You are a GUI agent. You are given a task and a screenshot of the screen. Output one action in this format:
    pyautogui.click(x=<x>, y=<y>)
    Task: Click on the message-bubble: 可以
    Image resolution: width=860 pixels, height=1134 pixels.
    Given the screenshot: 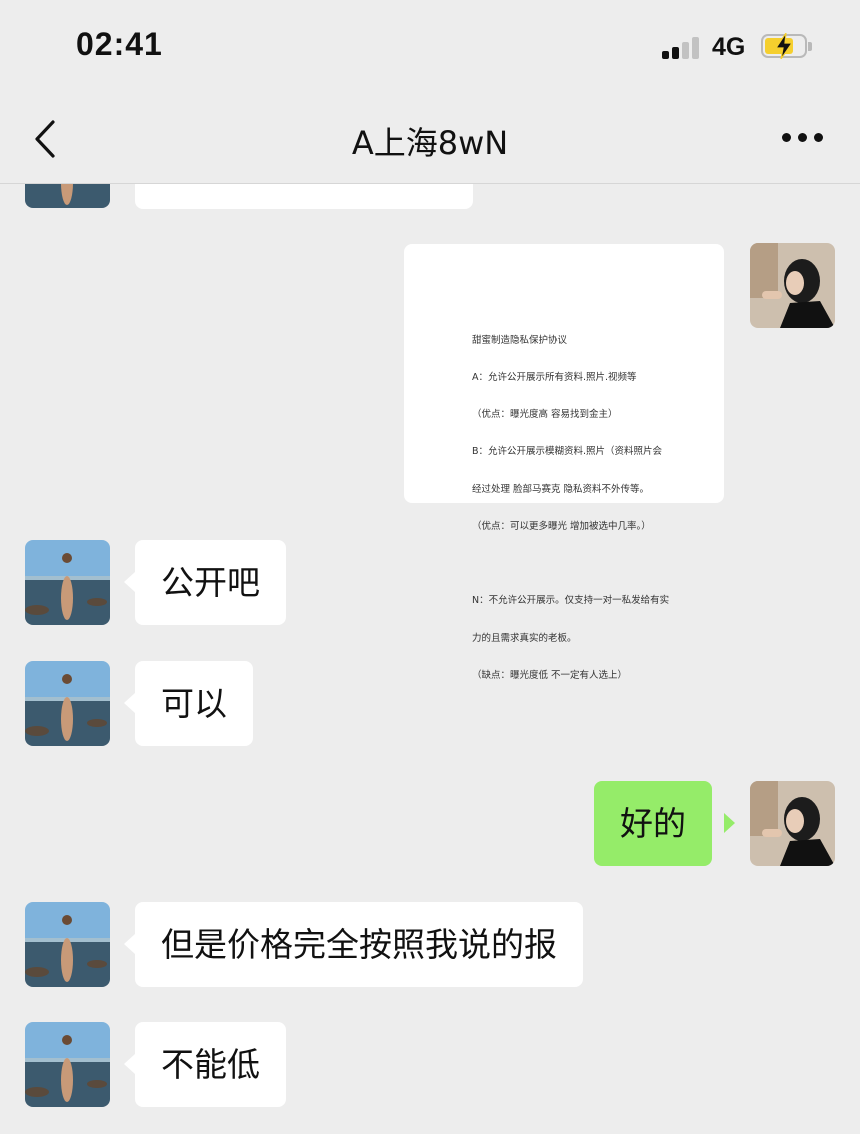 What is the action you would take?
    pyautogui.click(x=194, y=703)
    